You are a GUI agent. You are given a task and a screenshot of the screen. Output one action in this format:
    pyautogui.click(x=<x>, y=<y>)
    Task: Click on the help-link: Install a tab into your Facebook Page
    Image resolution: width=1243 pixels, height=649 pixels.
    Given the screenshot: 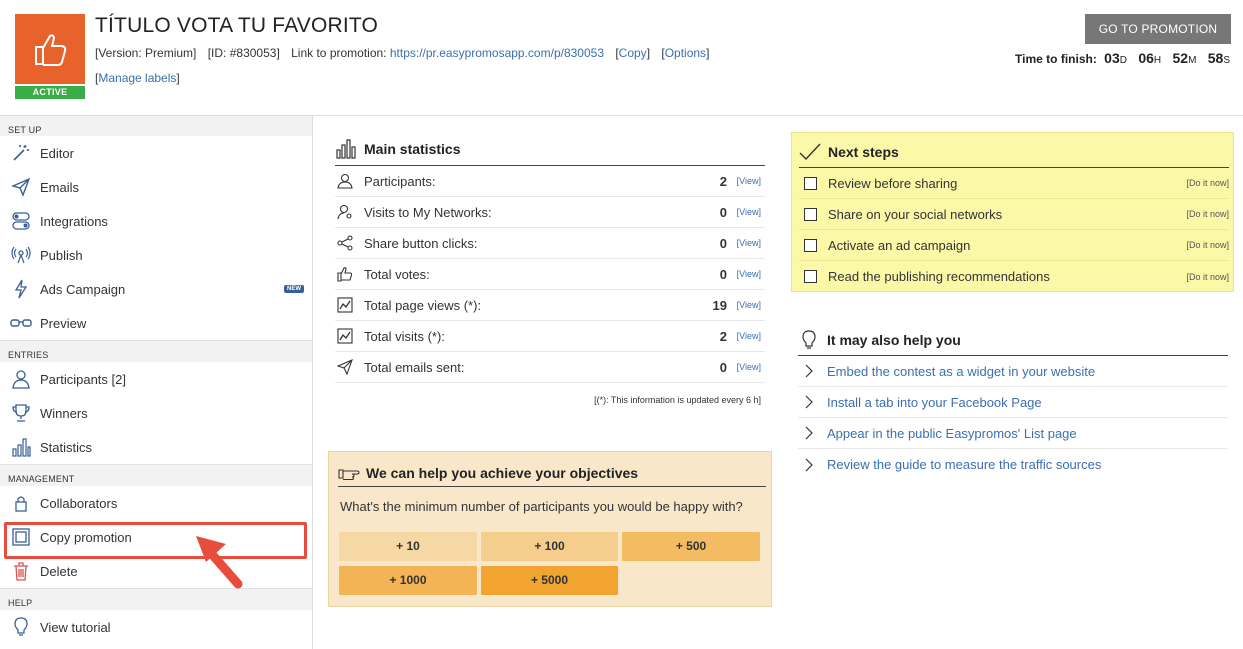 What is the action you would take?
    pyautogui.click(x=934, y=402)
    